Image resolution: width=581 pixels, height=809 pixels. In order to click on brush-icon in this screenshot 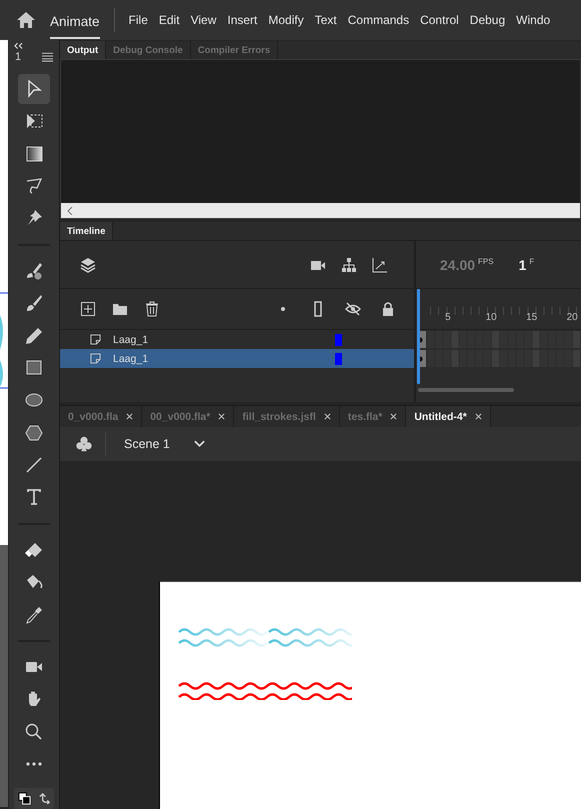, I will do `click(34, 303)`.